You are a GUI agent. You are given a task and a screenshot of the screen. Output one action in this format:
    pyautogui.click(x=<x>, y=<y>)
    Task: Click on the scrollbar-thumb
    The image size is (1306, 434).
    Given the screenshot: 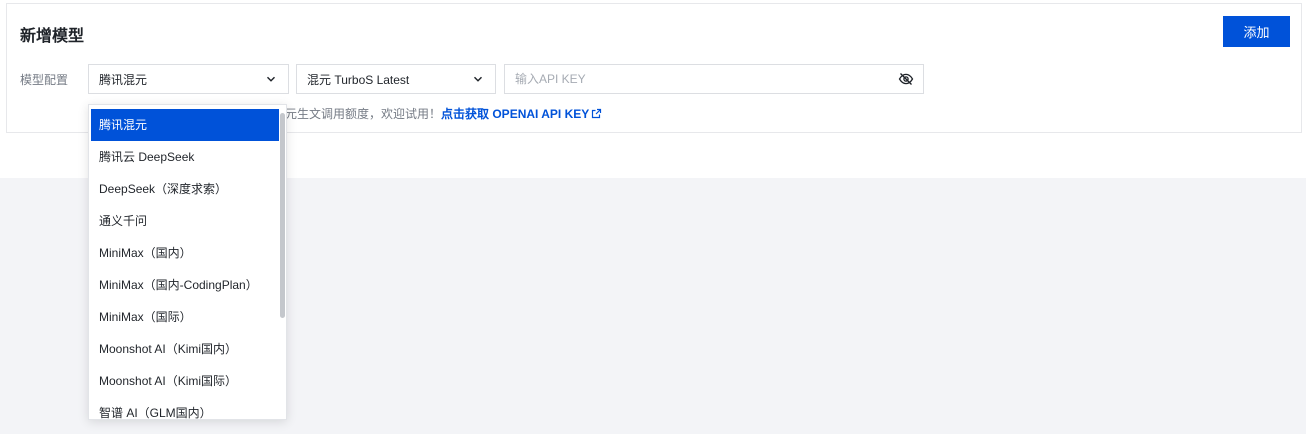 What is the action you would take?
    pyautogui.click(x=282, y=215)
    